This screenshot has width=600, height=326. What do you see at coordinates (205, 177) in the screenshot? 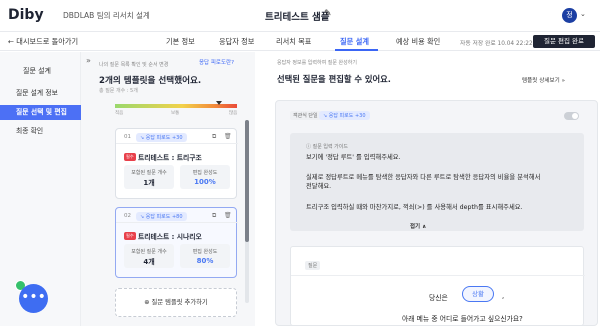
I see `completion-box: 편집 완성도 100%` at bounding box center [205, 177].